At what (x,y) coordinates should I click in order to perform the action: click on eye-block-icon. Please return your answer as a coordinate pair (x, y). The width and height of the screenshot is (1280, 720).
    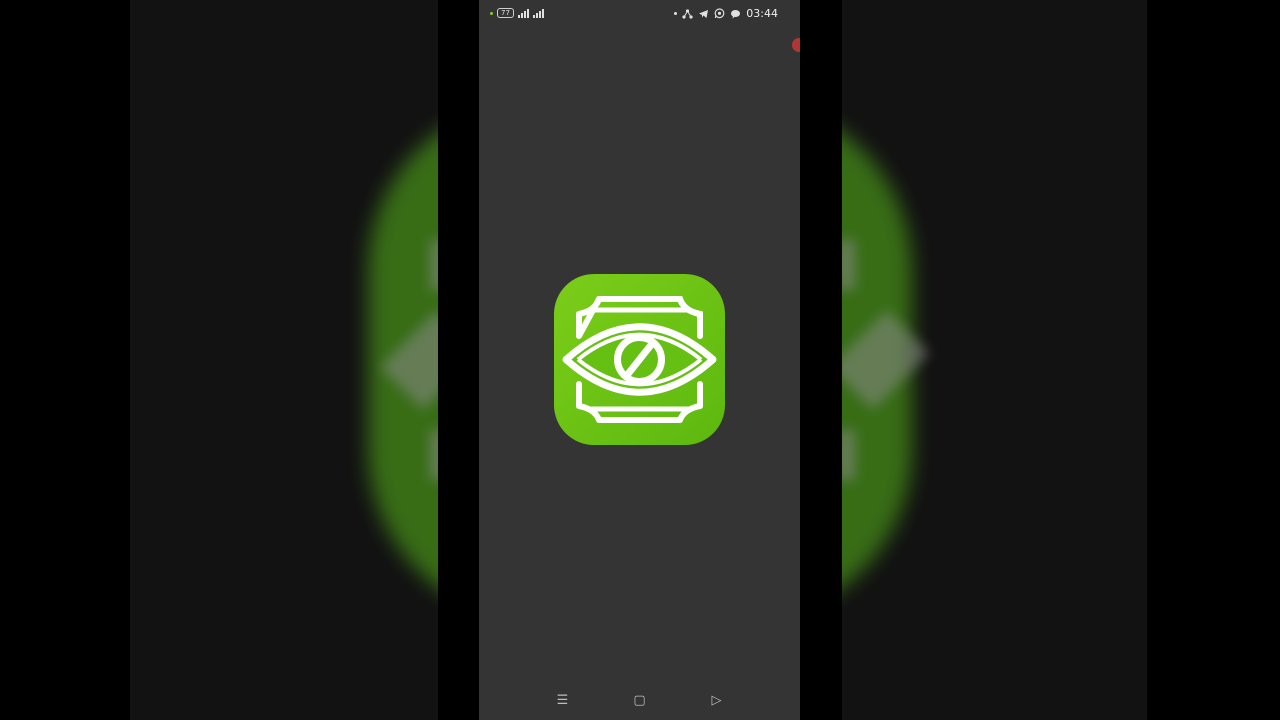
    Looking at the image, I should click on (639, 359).